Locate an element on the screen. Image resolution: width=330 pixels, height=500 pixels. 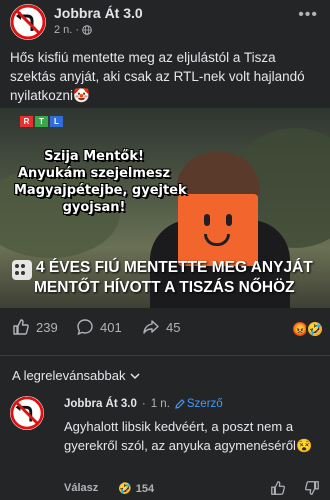
comment-button: 401 is located at coordinates (99, 327).